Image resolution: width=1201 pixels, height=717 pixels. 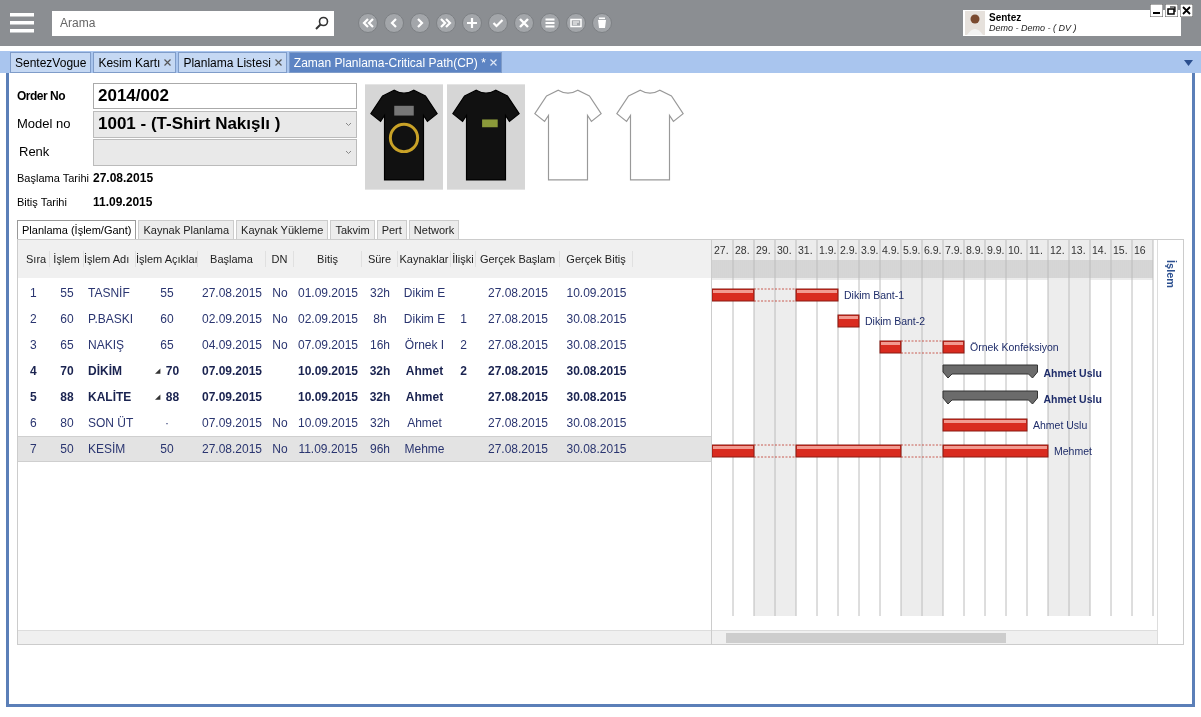 What do you see at coordinates (135, 62) in the screenshot?
I see `tab: Kesim Kartı` at bounding box center [135, 62].